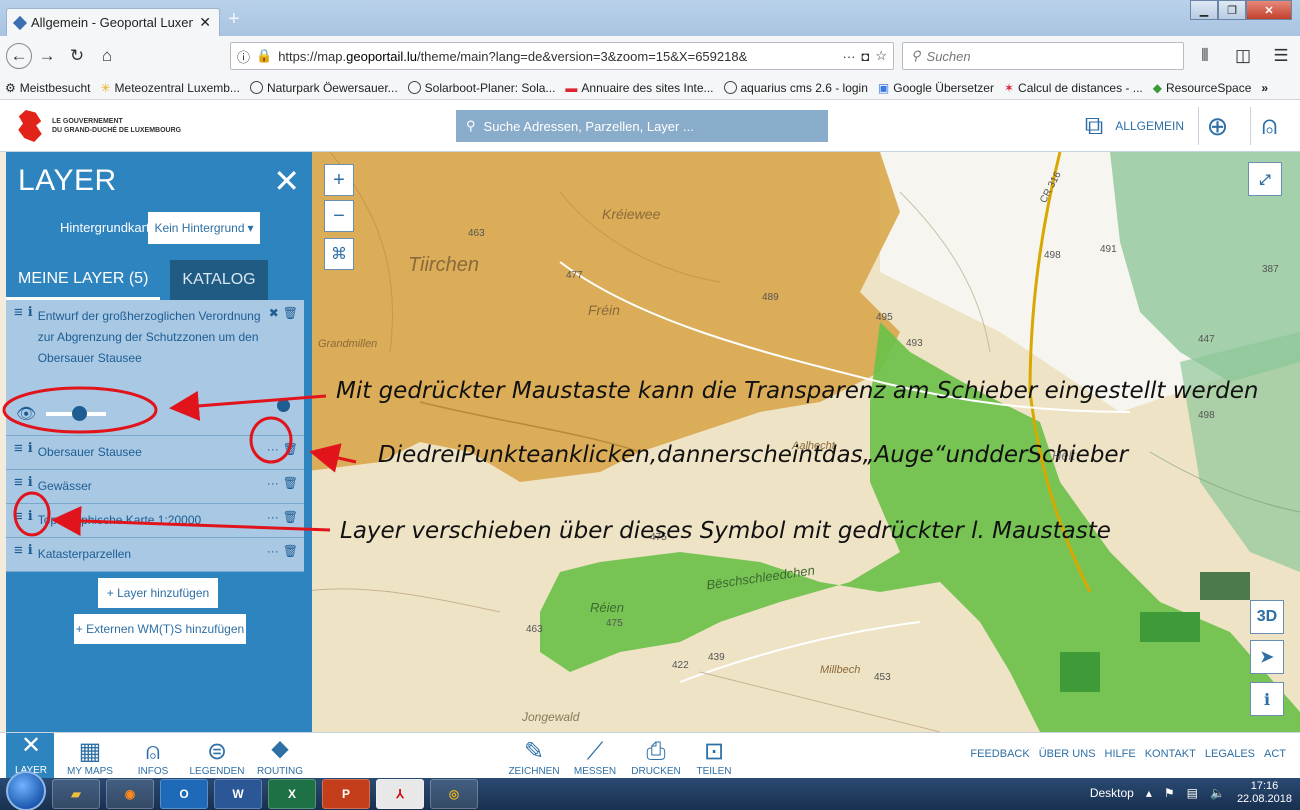 Image resolution: width=1300 pixels, height=810 pixels. I want to click on geolocate-icon: ➤, so click(1267, 657).